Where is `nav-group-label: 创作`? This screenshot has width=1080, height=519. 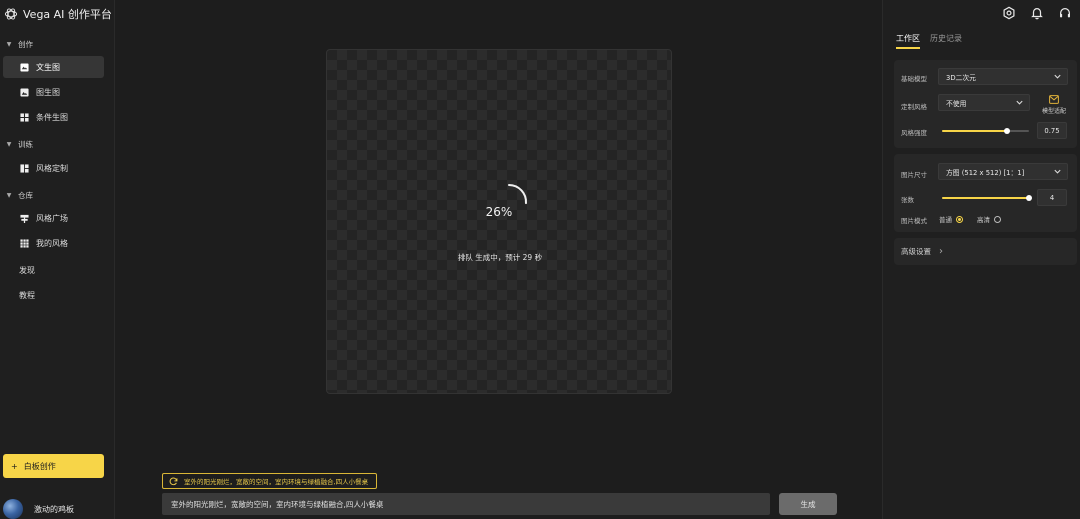
nav-group-label: 创作 is located at coordinates (25, 44).